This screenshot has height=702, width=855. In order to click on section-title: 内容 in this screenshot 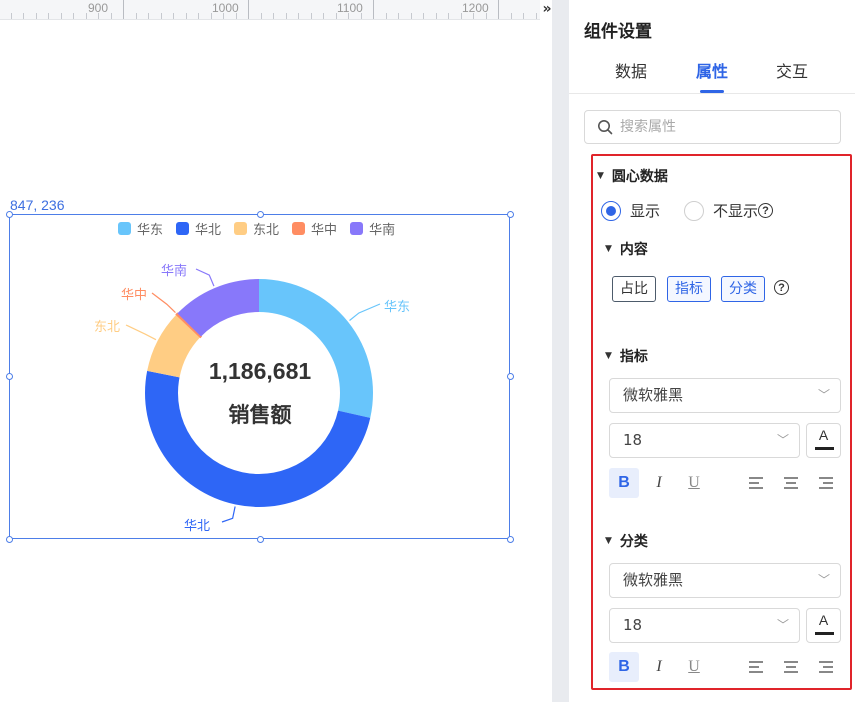, I will do `click(633, 250)`.